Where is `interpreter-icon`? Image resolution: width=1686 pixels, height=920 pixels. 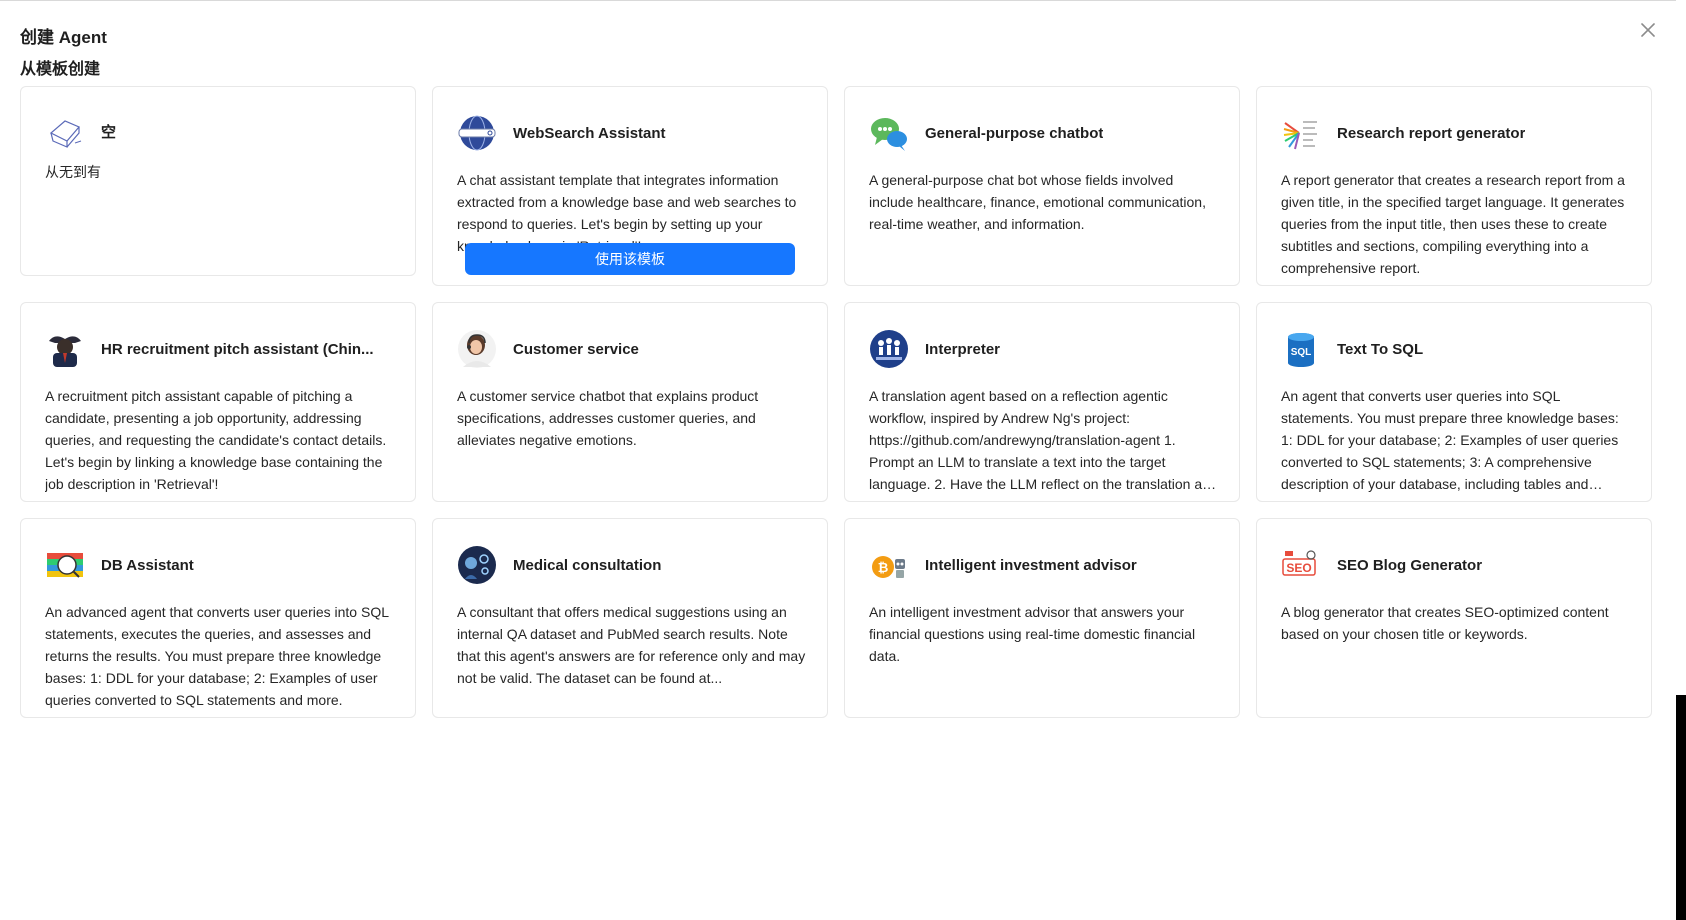
interpreter-icon is located at coordinates (889, 349).